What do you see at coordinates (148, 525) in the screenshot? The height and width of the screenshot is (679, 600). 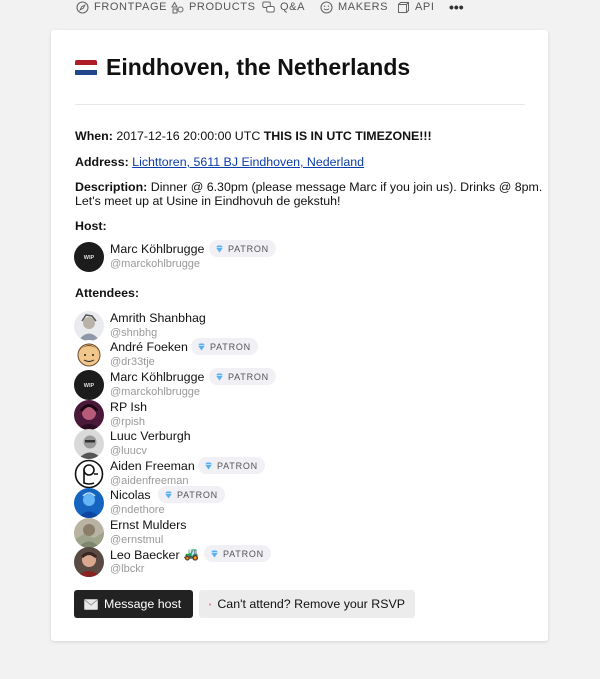 I see `attendee-name: Ernst Mulders` at bounding box center [148, 525].